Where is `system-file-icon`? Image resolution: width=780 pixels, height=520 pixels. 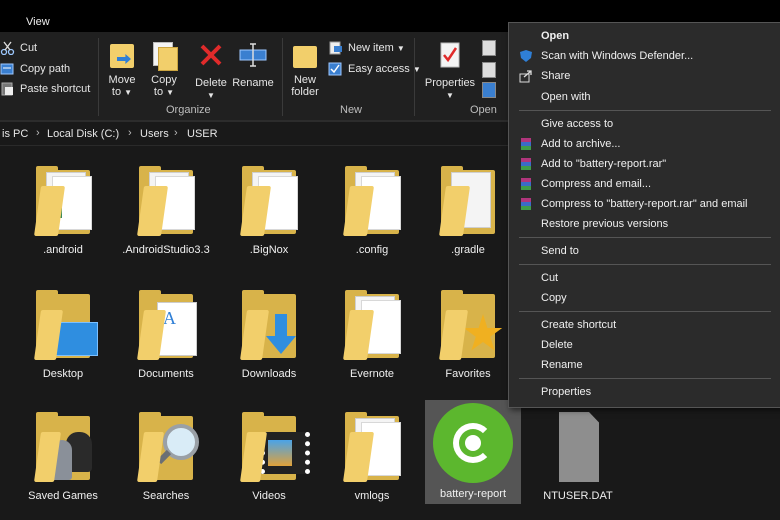
system-file-icon is located at coordinates (578, 448).